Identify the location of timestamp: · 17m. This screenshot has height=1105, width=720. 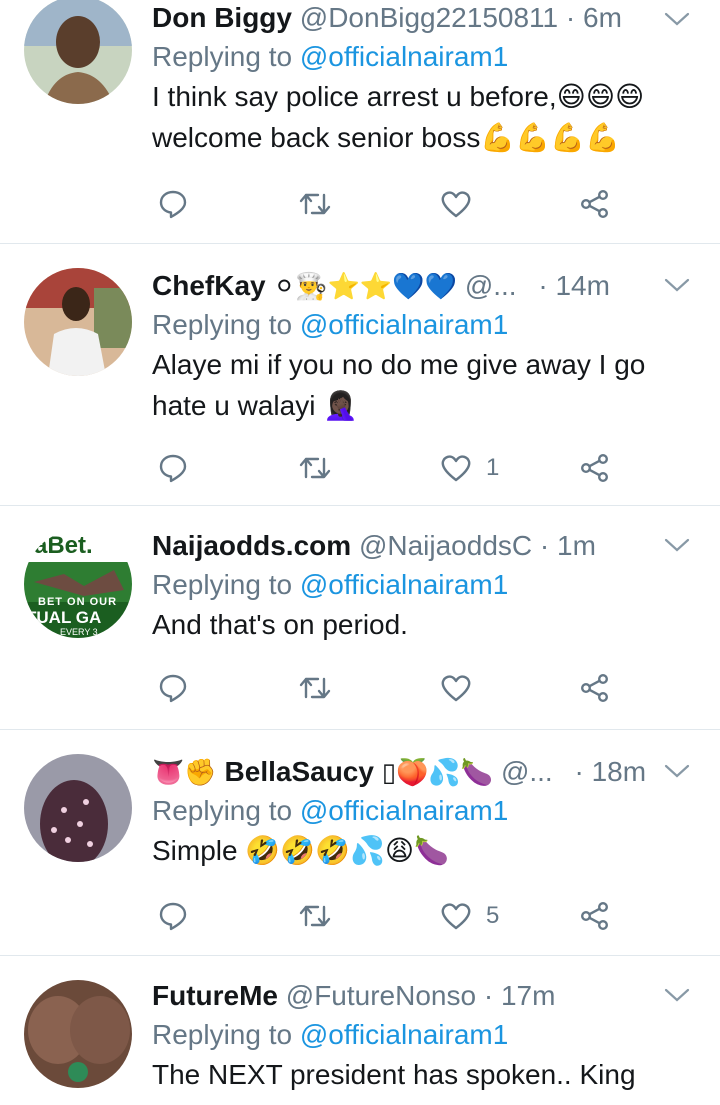
(520, 995).